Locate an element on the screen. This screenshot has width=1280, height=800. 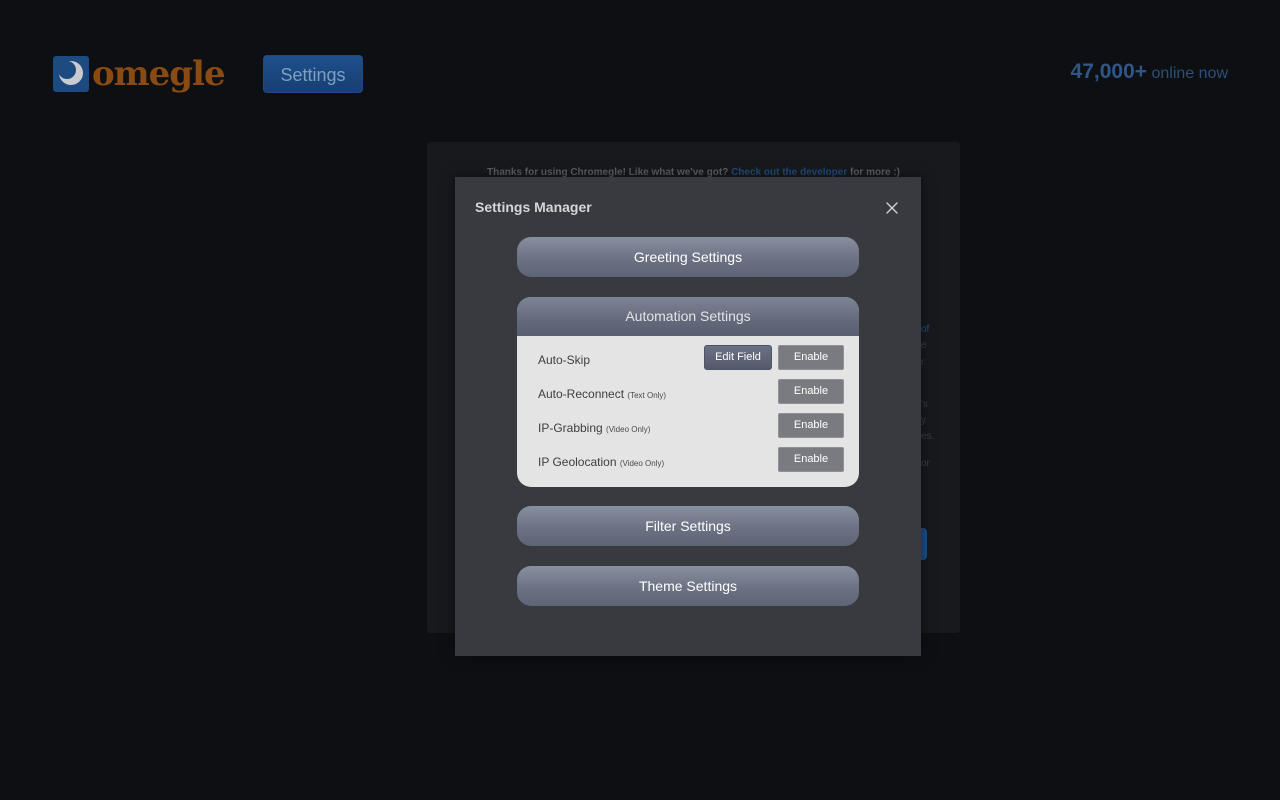
setting-name: IP-Grabbing is located at coordinates (570, 428).